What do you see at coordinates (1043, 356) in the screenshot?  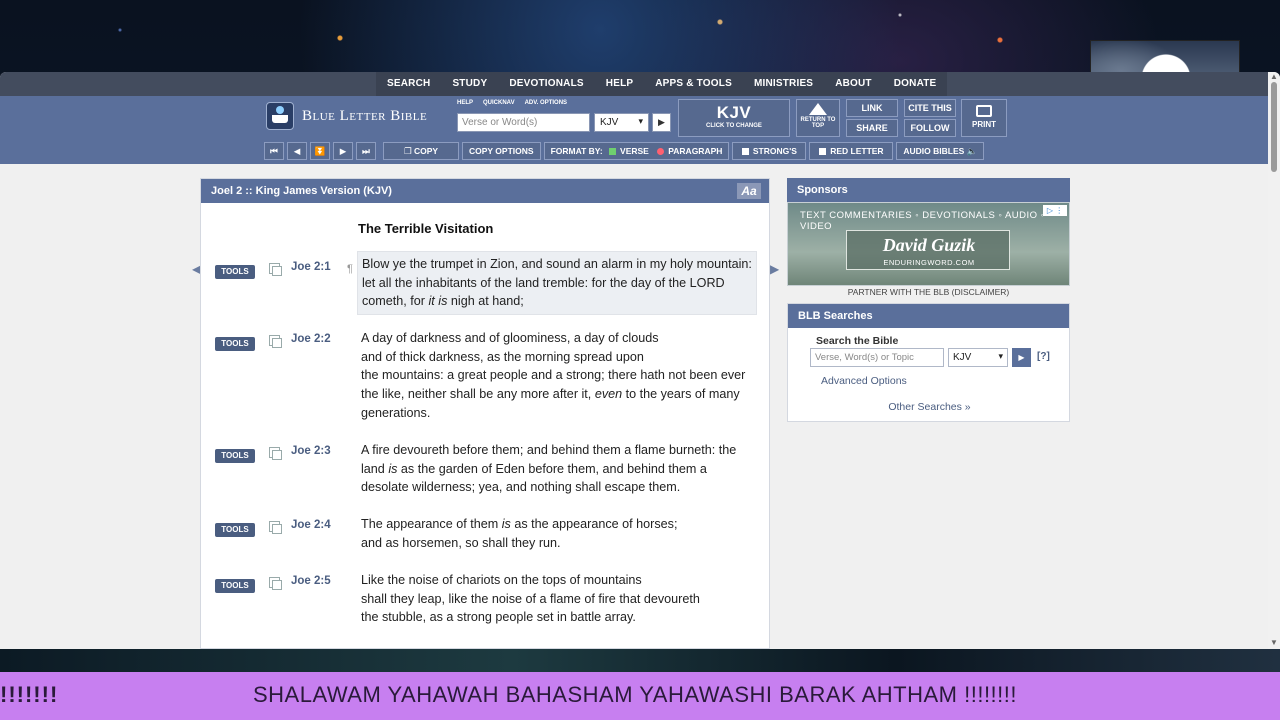 I see `search-help-link: [?]` at bounding box center [1043, 356].